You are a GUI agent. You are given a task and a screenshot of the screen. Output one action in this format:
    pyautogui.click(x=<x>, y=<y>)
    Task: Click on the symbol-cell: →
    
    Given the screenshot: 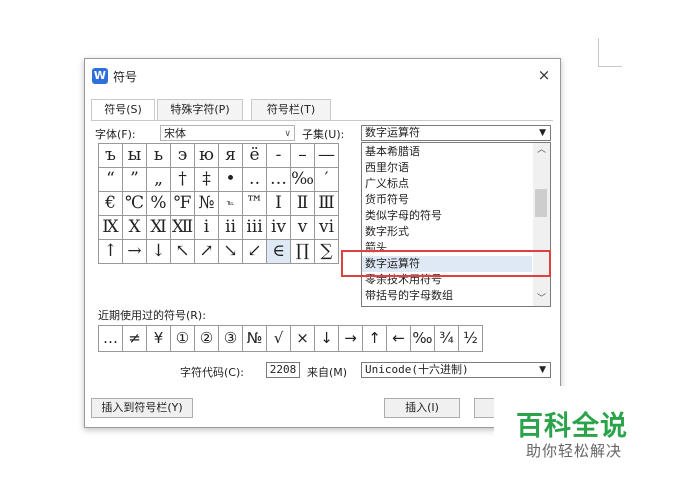 What is the action you would take?
    pyautogui.click(x=135, y=252)
    